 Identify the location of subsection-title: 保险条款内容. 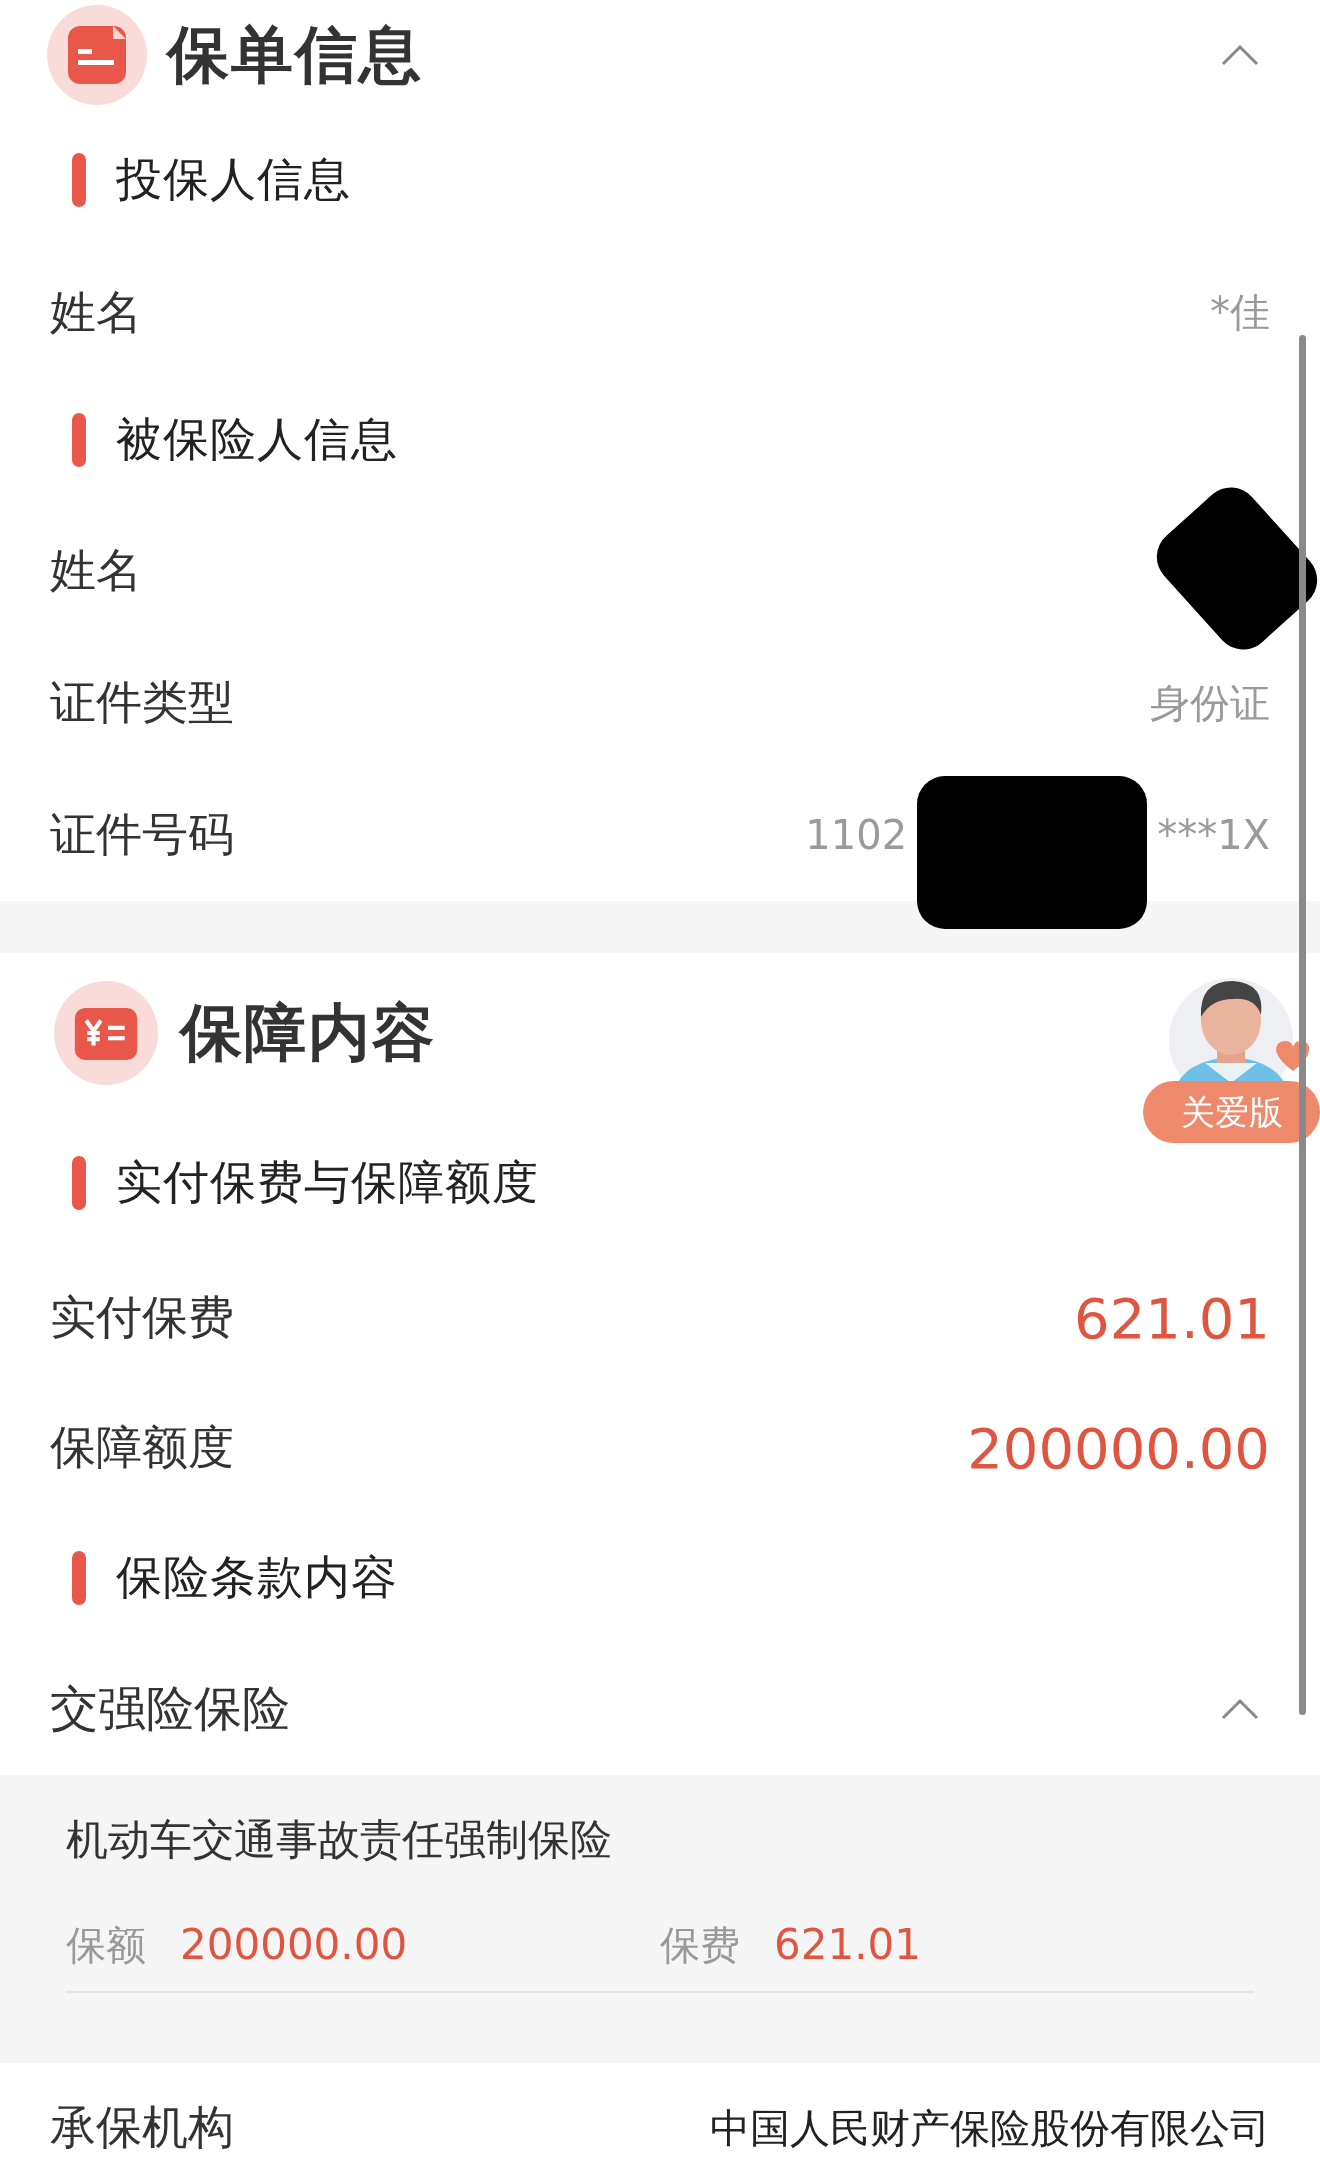
(257, 1577).